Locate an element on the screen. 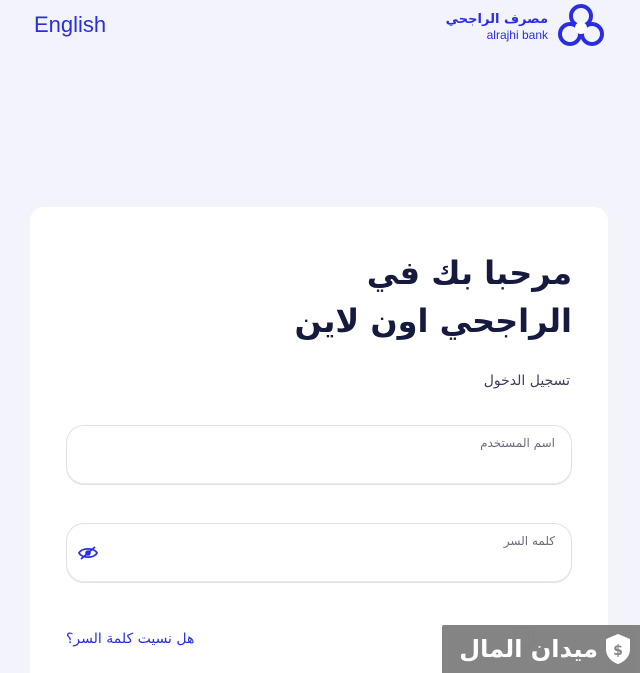 The height and width of the screenshot is (673, 640). welcome-heading: مرحبا بك في الراجحي اون لاين is located at coordinates (372, 297).